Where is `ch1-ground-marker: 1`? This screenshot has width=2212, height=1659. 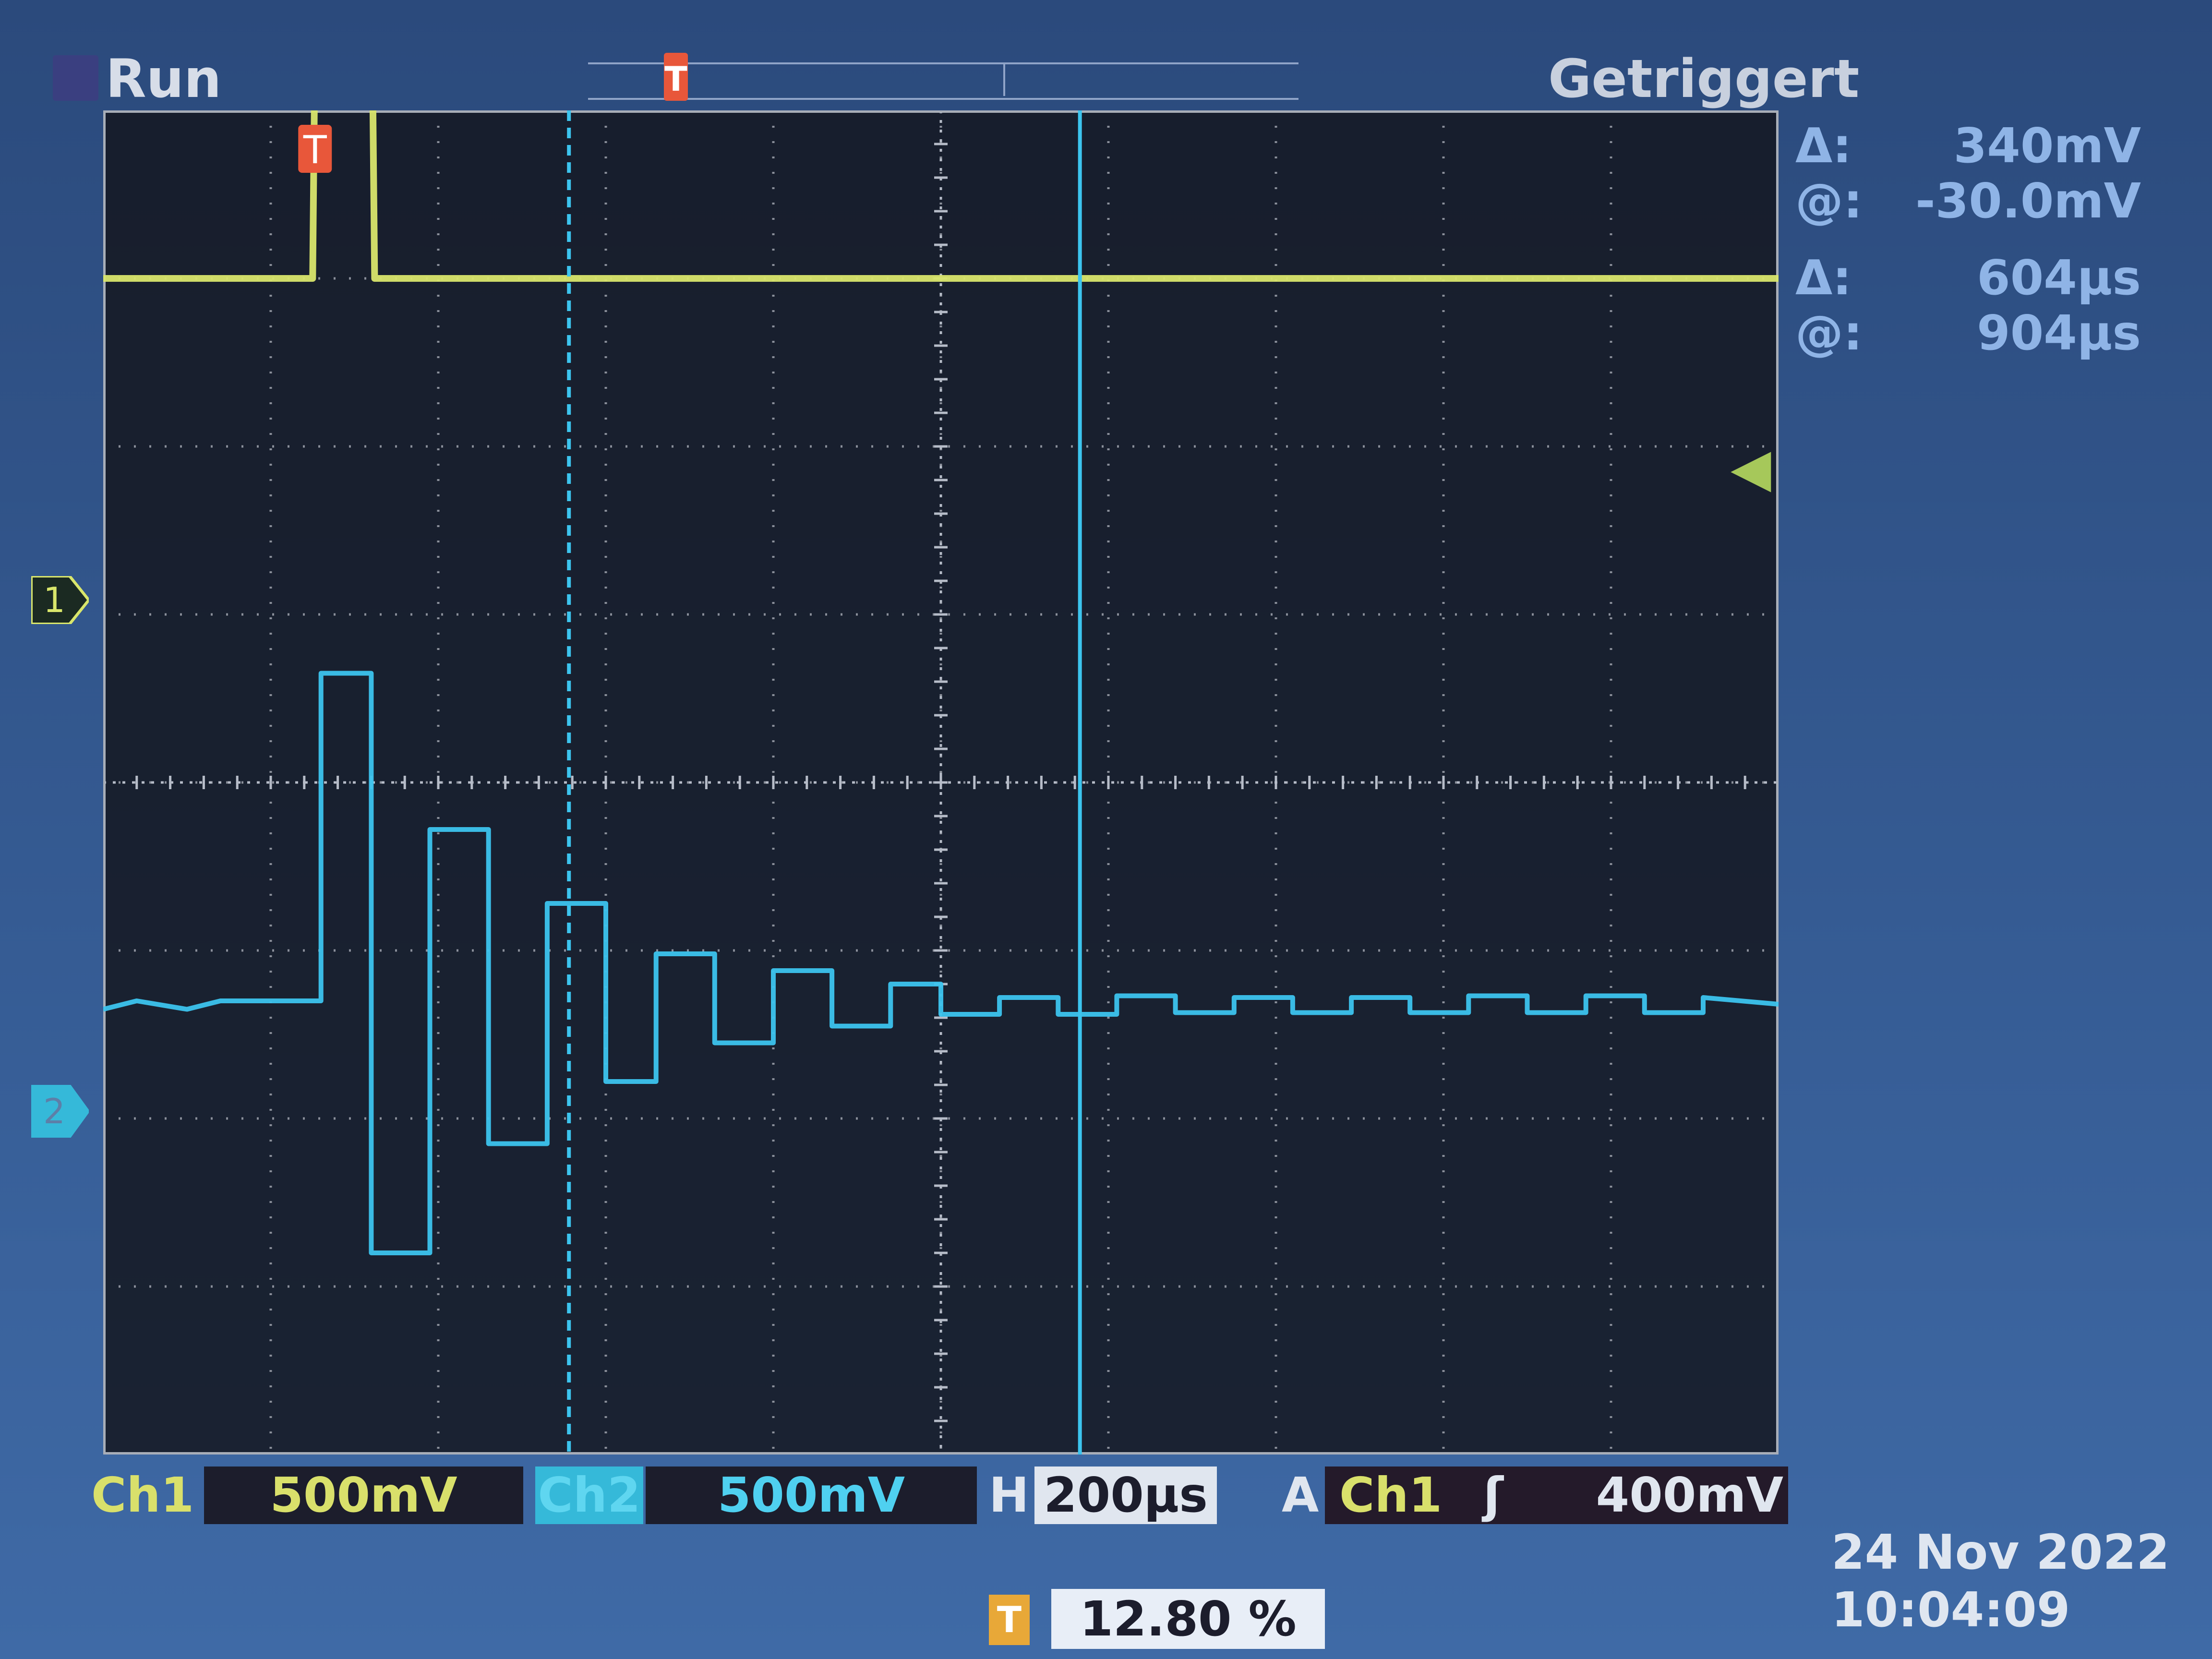 ch1-ground-marker: 1 is located at coordinates (60, 600).